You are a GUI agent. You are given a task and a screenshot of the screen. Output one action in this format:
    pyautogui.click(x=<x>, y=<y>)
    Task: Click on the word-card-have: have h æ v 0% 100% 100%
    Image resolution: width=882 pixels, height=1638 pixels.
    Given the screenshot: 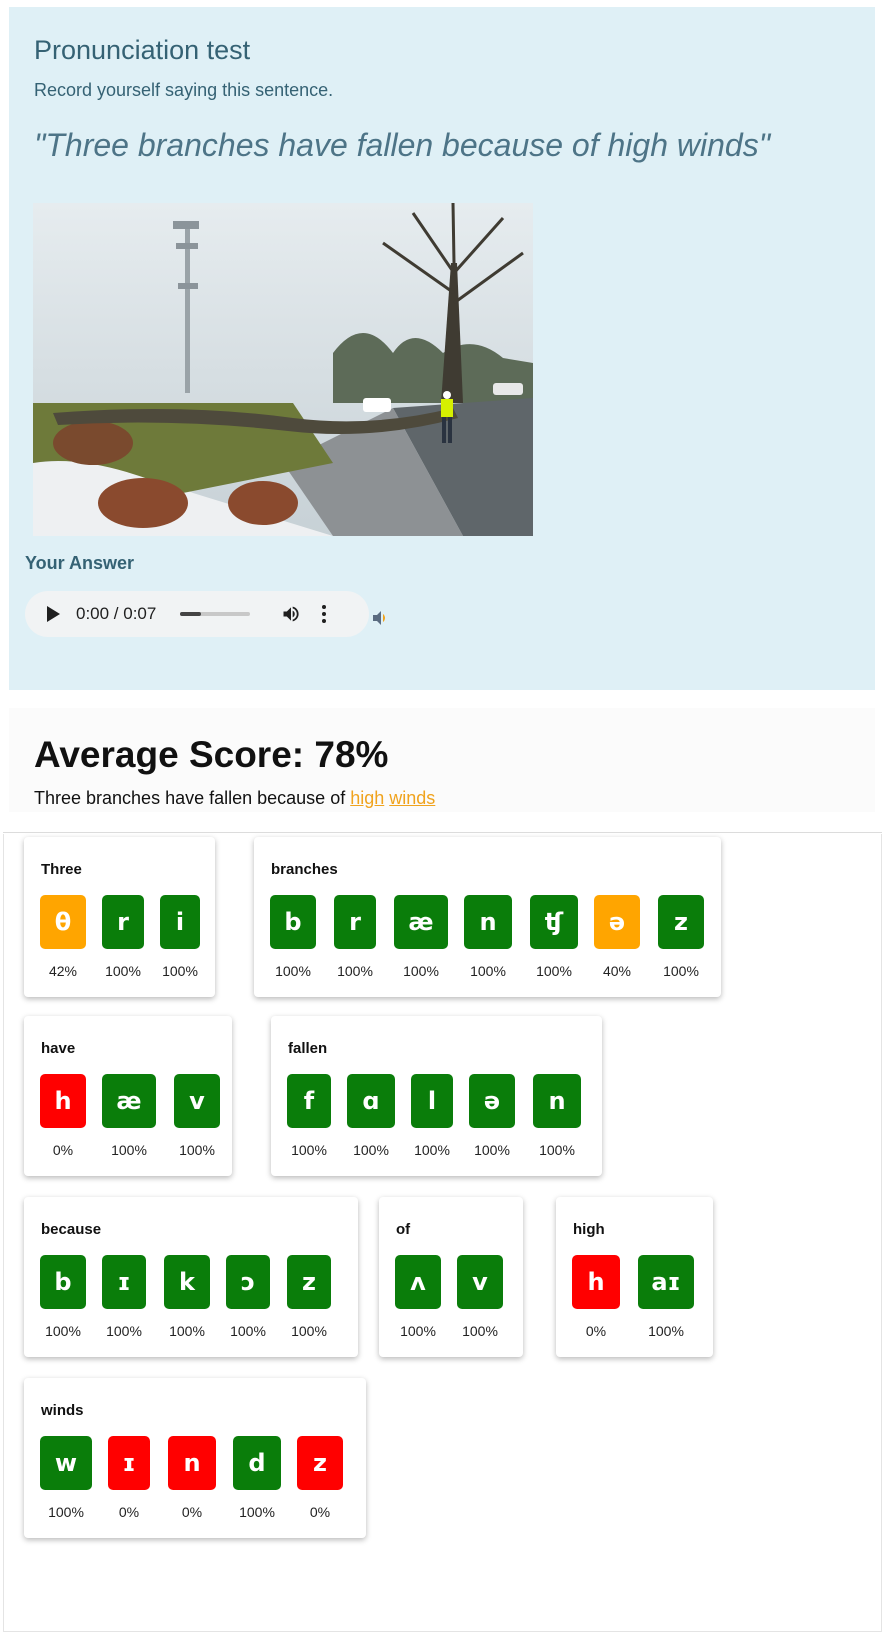 What is the action you would take?
    pyautogui.click(x=128, y=1096)
    